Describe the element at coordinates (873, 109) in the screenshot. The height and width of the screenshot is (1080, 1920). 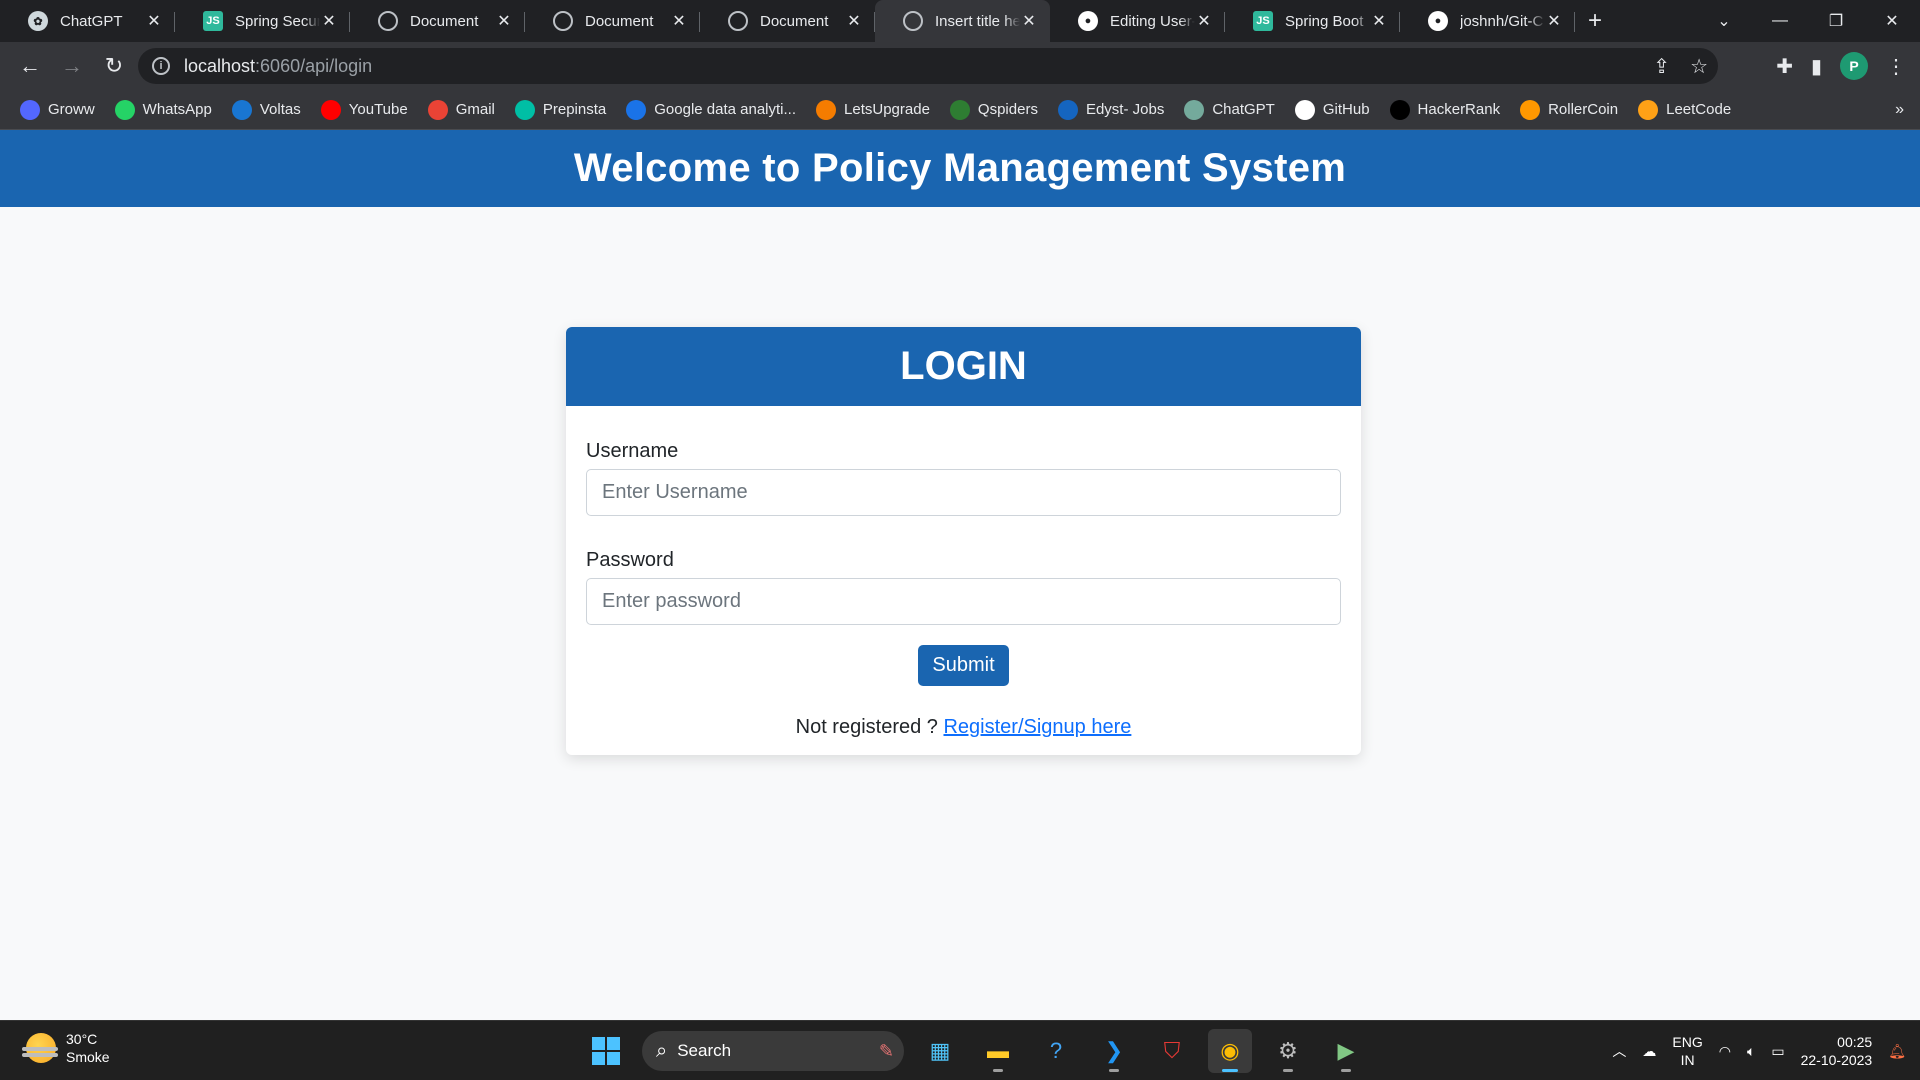
I see `bookmark-item: LetsUpgrade` at that location.